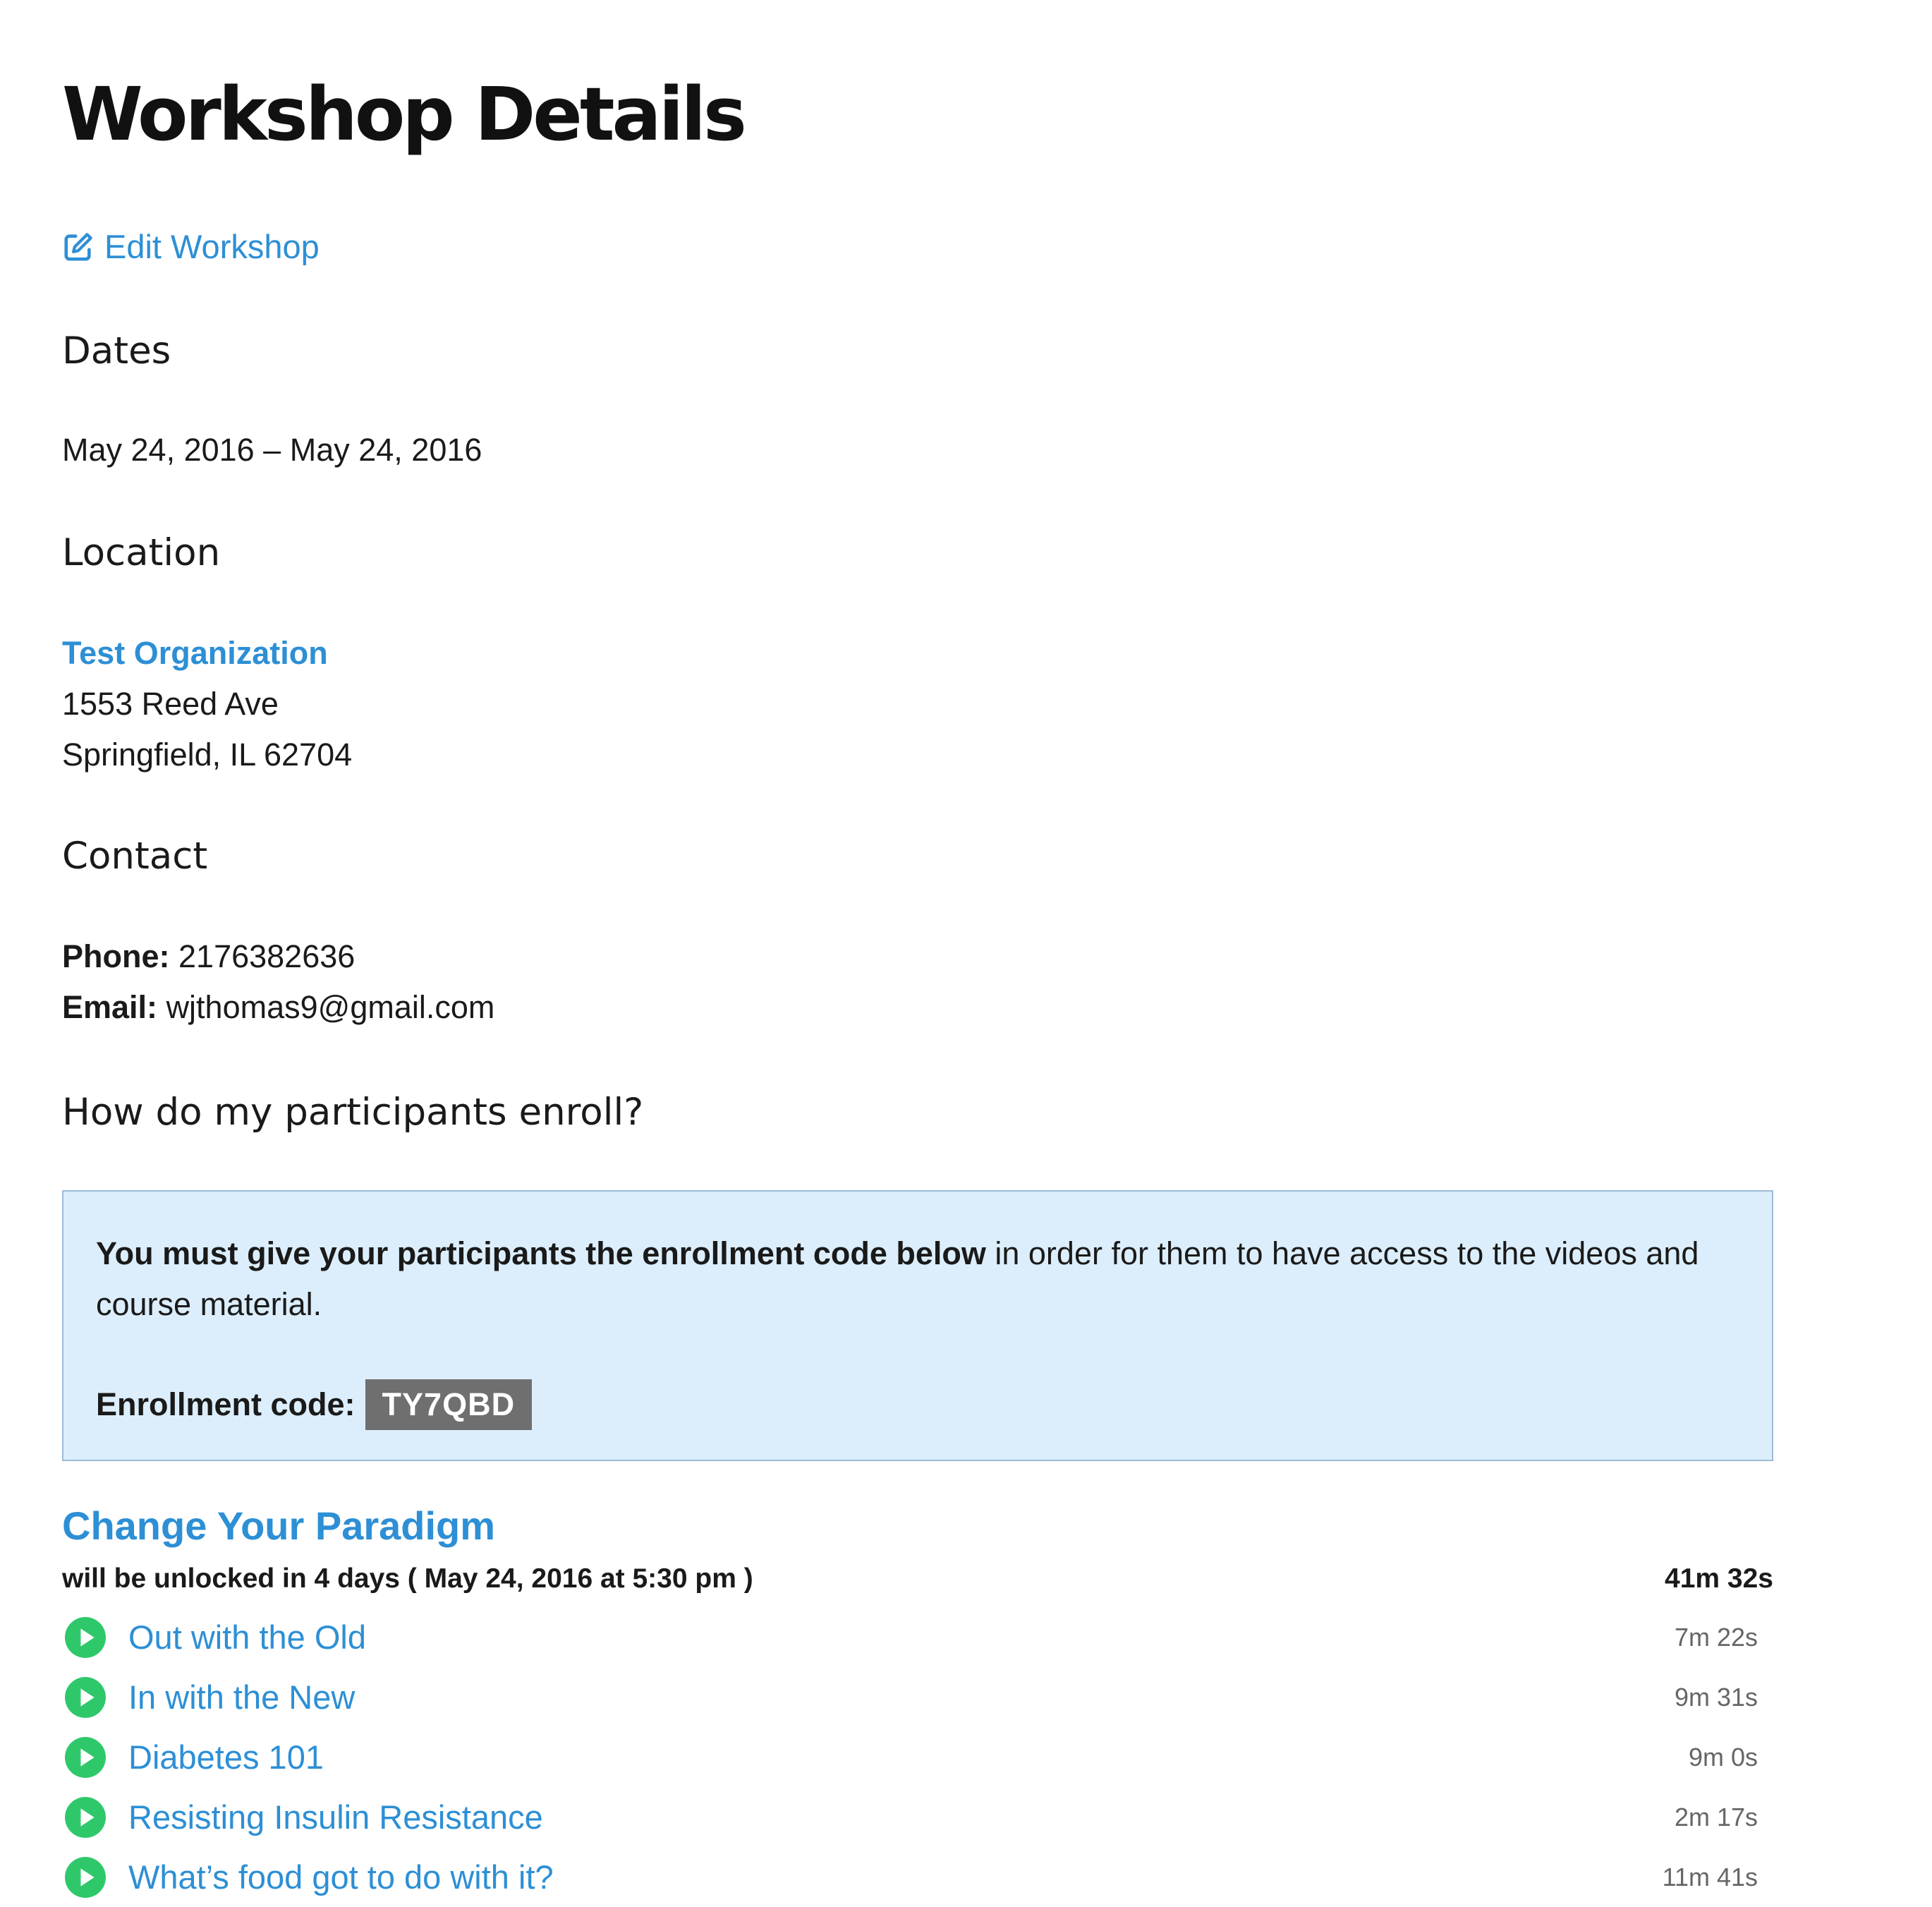 The image size is (1932, 1907). I want to click on enrollment-code-label: Enrollment code:, so click(226, 1404).